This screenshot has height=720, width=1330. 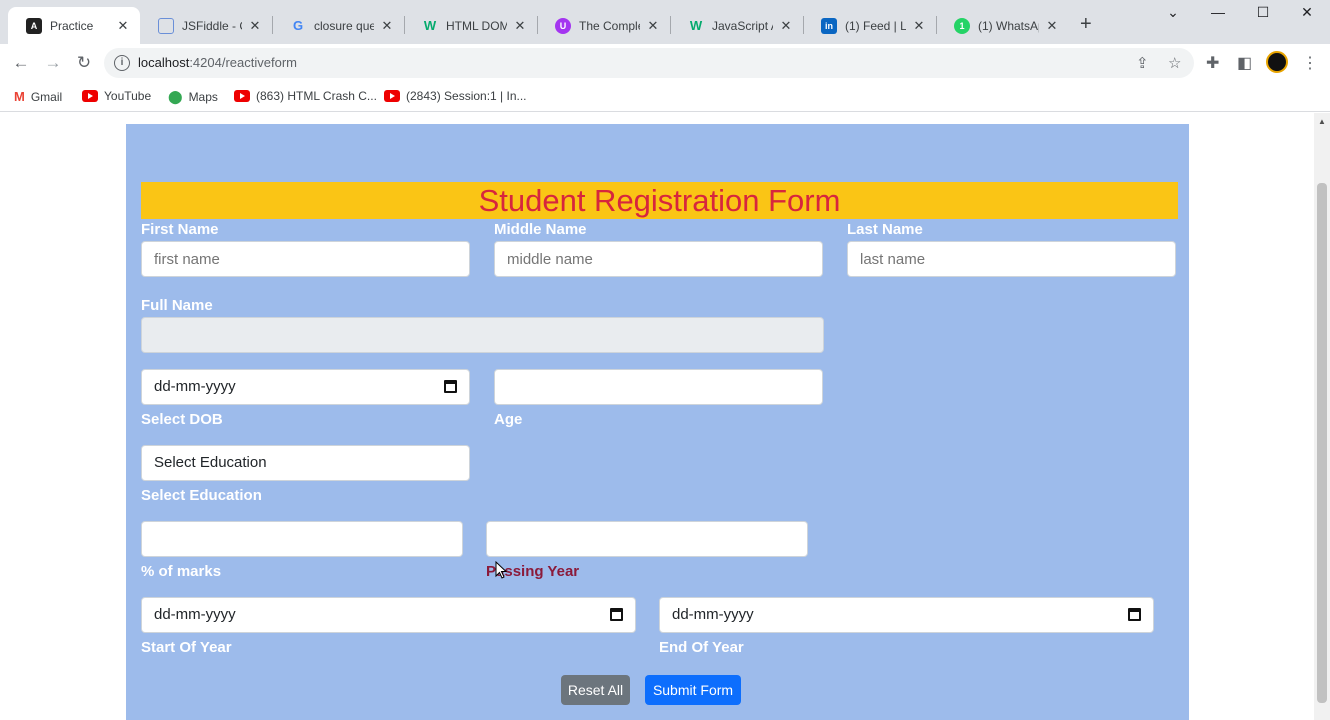 I want to click on back-icon: ←, so click(x=21, y=63).